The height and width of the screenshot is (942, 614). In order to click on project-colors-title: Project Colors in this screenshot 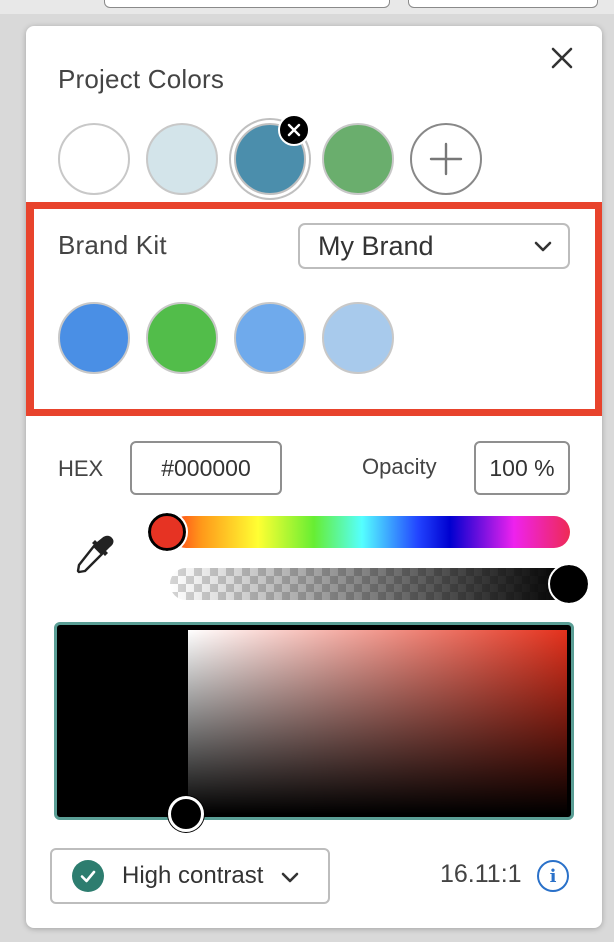, I will do `click(141, 79)`.